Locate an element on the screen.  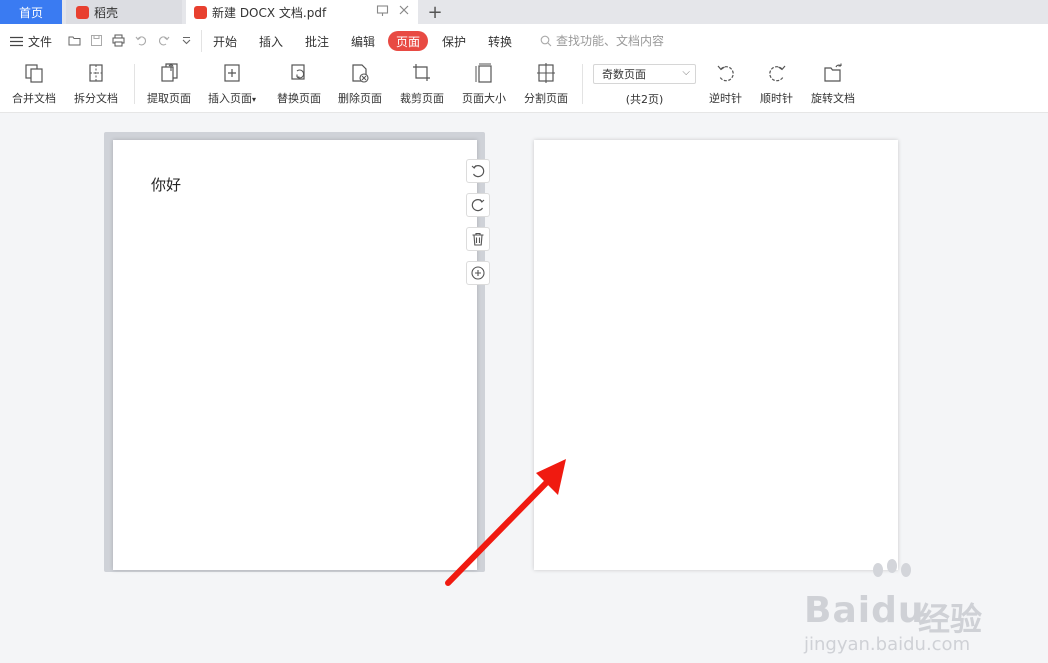
trash-icon is located at coordinates (478, 239).